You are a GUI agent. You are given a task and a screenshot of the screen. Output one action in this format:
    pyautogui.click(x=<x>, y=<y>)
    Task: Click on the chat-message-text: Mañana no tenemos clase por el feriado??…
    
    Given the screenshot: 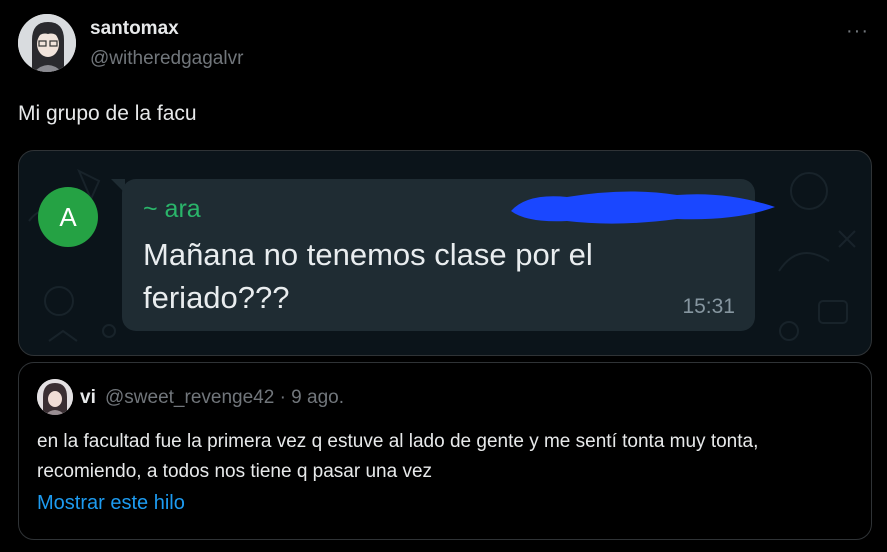 What is the action you would take?
    pyautogui.click(x=368, y=276)
    